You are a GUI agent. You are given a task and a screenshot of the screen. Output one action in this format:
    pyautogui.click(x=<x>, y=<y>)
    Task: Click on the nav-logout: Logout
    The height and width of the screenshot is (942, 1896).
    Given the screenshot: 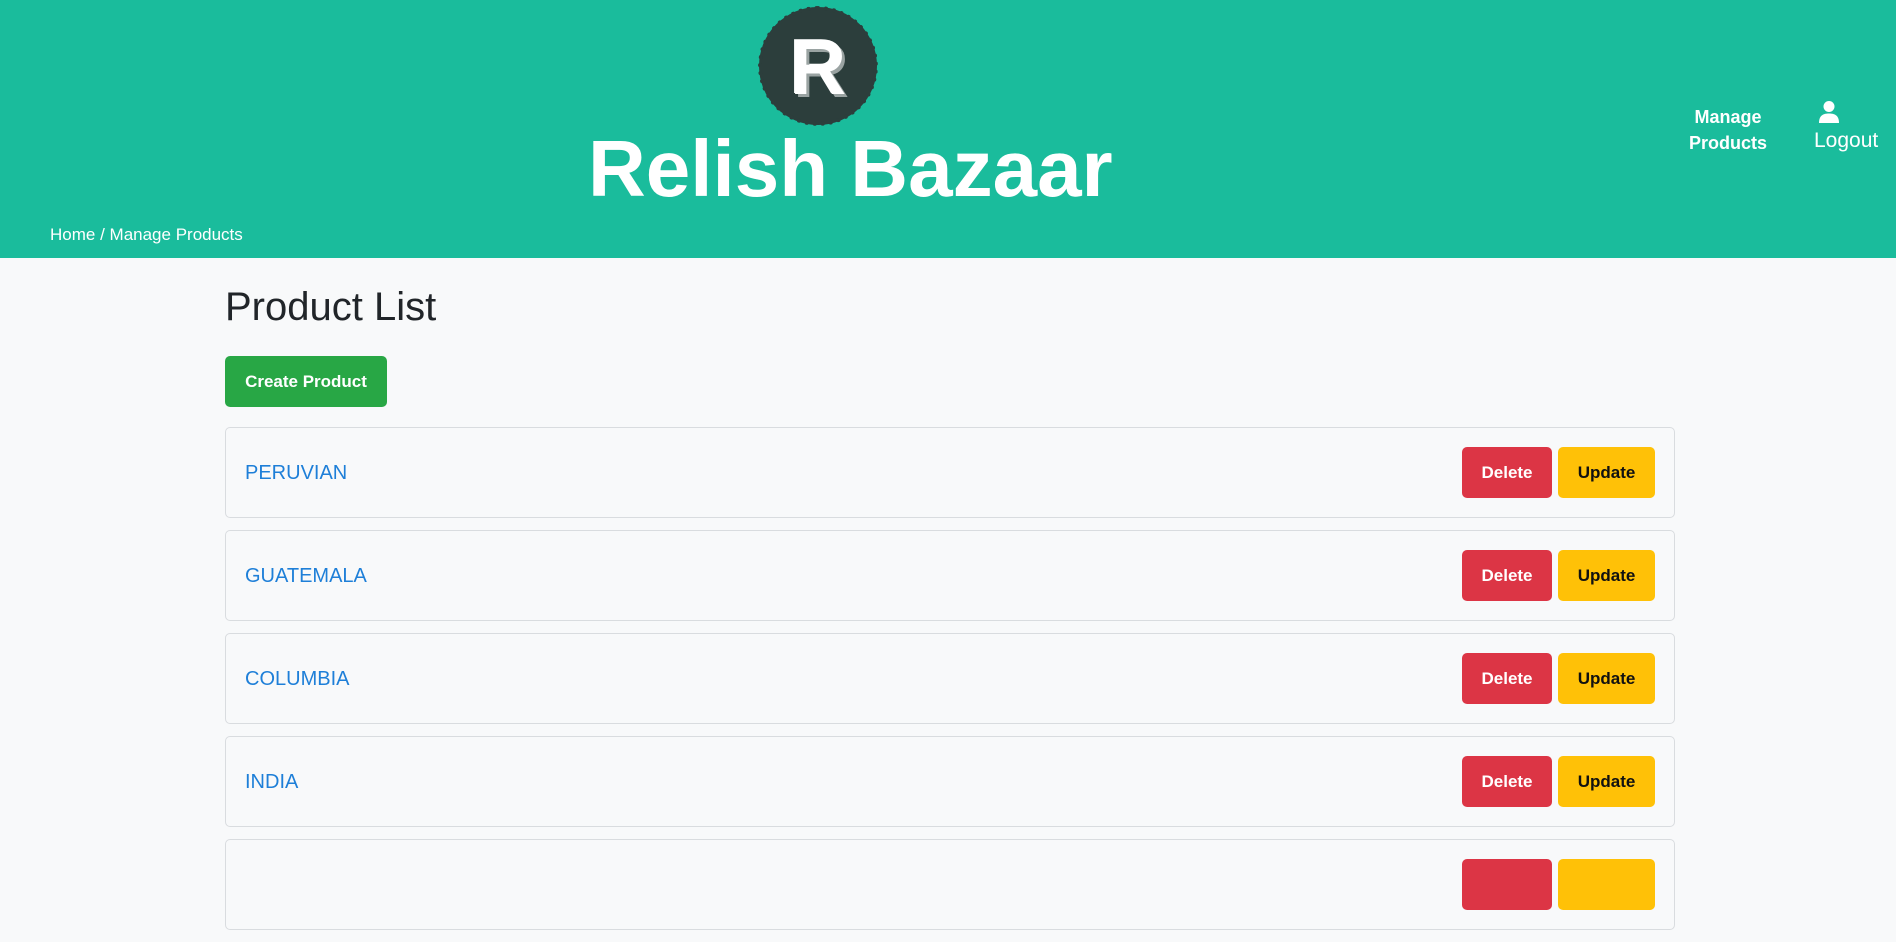 What is the action you would take?
    pyautogui.click(x=1850, y=127)
    